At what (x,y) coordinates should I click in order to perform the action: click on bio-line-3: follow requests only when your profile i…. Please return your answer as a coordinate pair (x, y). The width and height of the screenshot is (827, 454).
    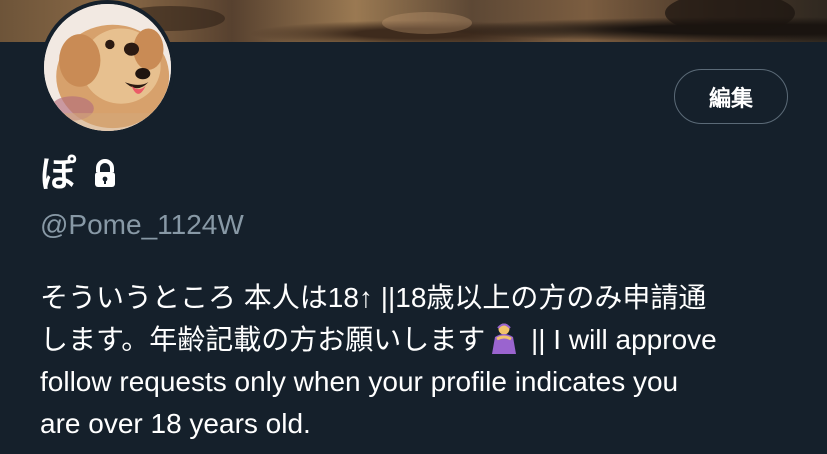
    Looking at the image, I should click on (359, 381).